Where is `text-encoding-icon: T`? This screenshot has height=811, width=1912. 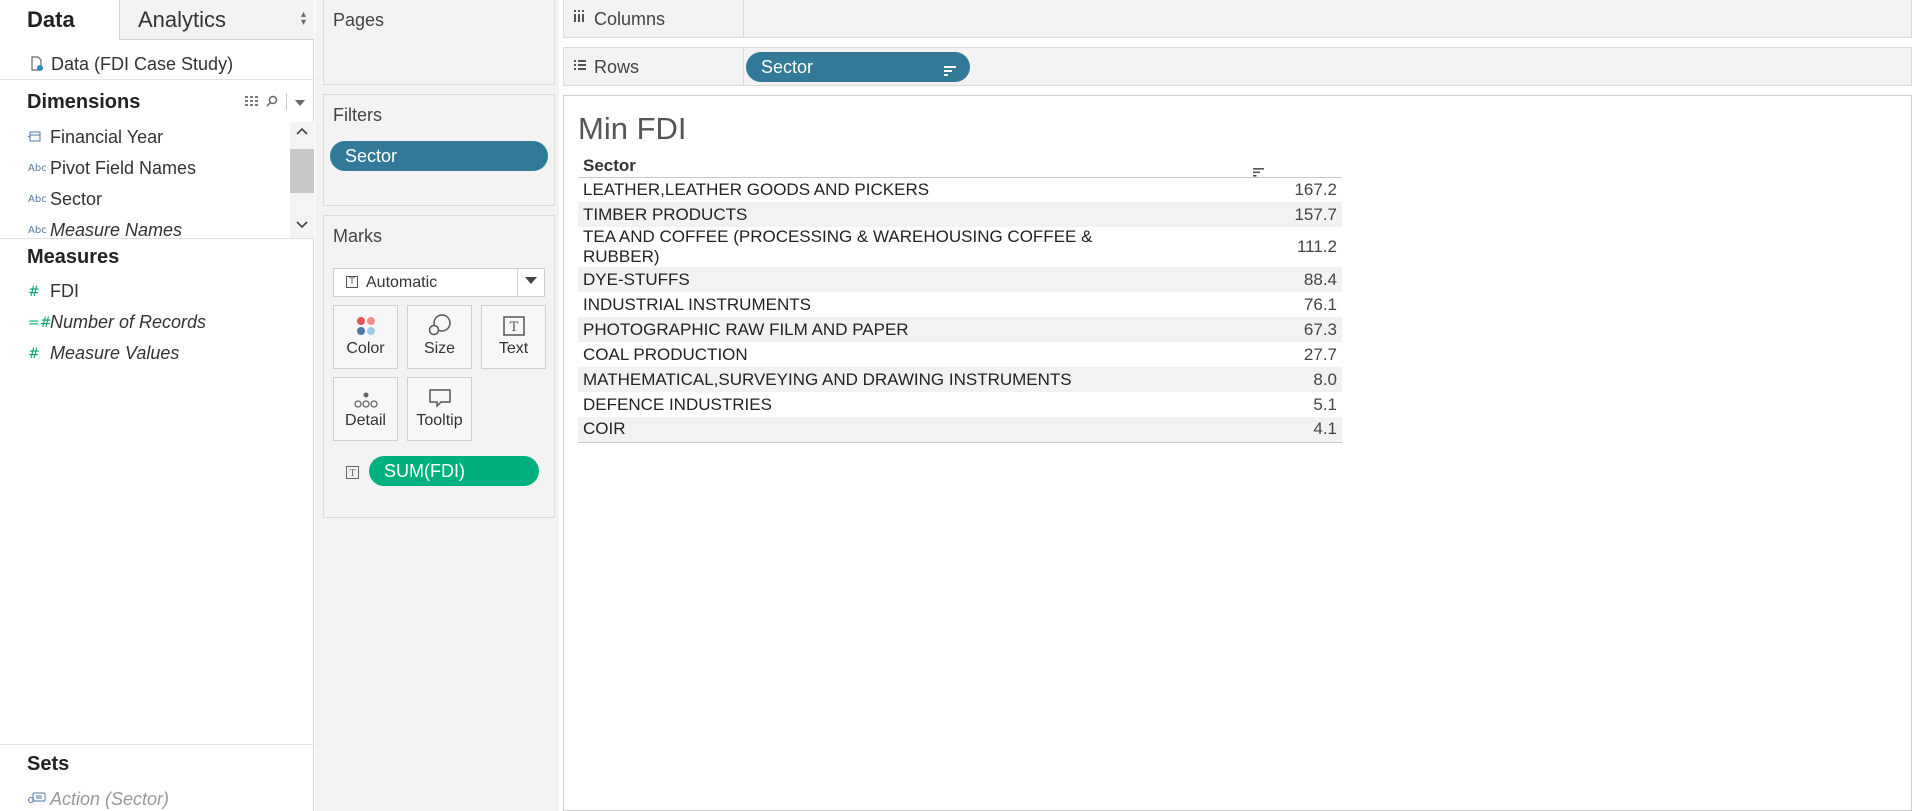 text-encoding-icon: T is located at coordinates (352, 473).